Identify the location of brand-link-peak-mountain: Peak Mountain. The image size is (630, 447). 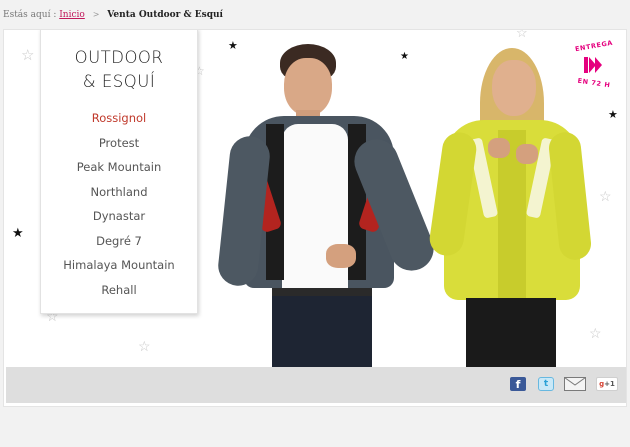
(119, 167).